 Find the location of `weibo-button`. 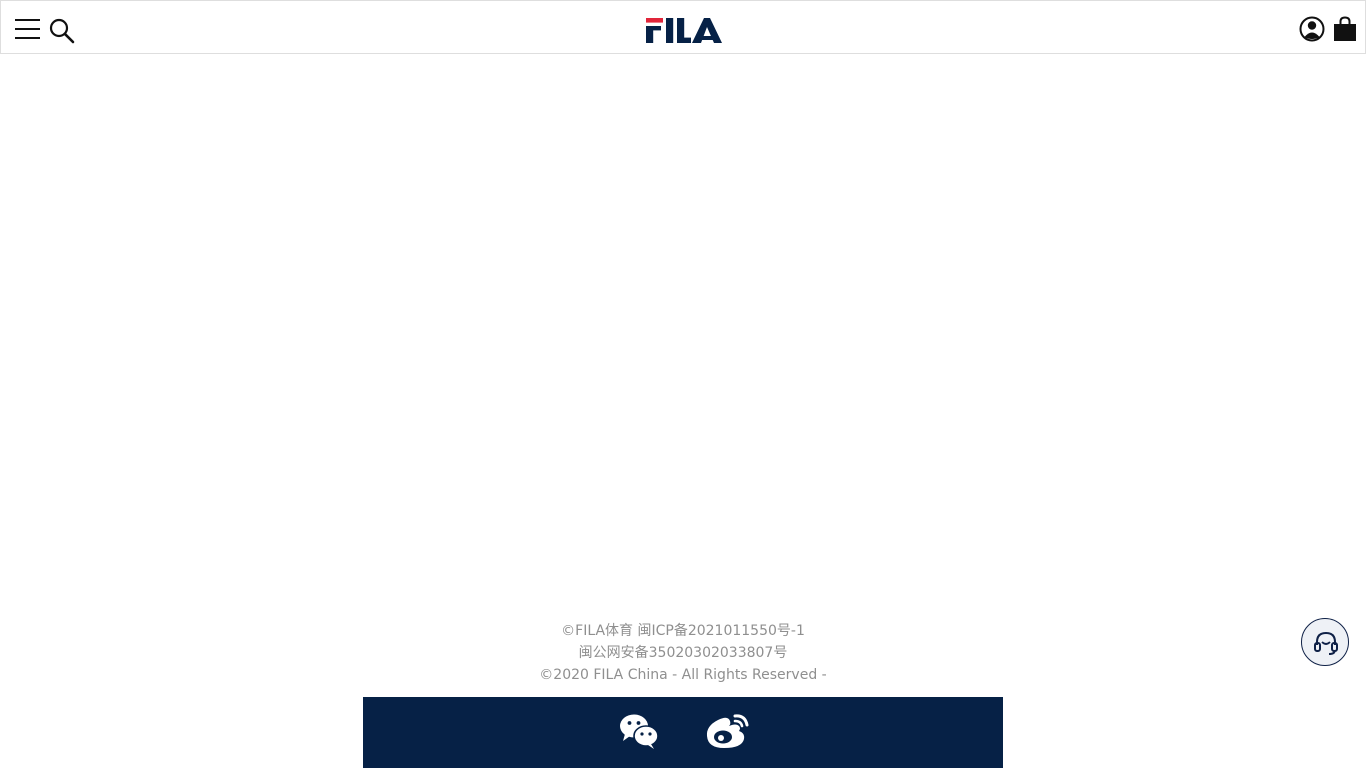

weibo-button is located at coordinates (727, 731).